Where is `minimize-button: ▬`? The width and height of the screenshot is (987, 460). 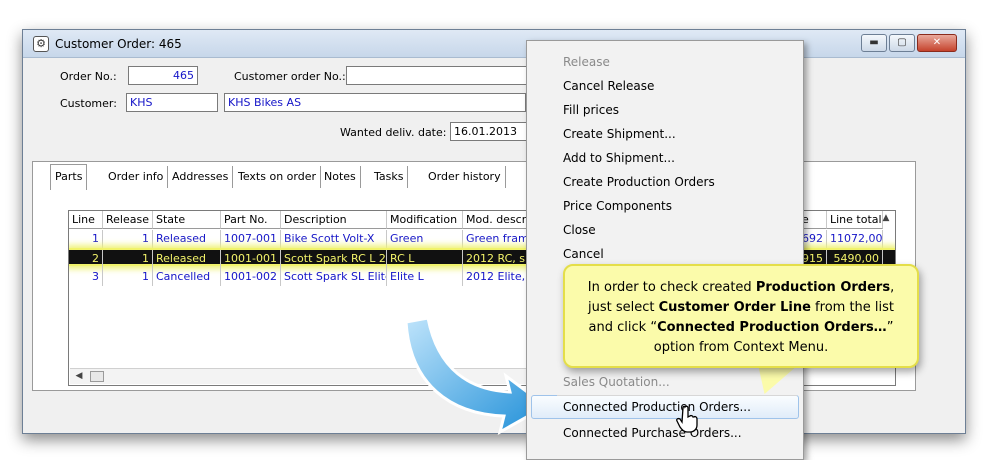 minimize-button: ▬ is located at coordinates (874, 43).